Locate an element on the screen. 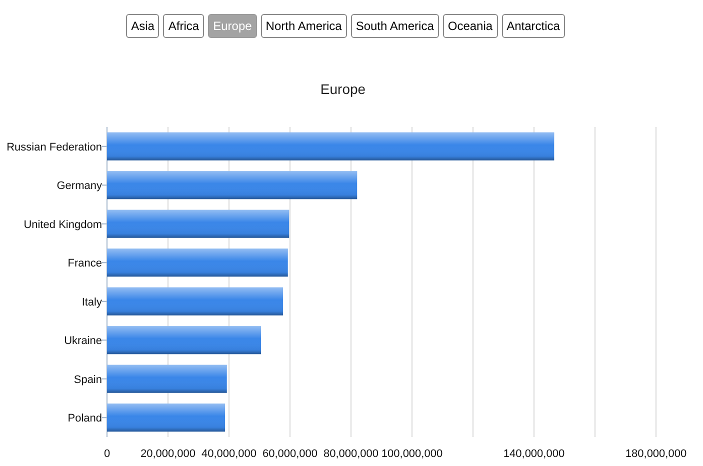 This screenshot has height=466, width=703. region-tab: South America is located at coordinates (394, 26).